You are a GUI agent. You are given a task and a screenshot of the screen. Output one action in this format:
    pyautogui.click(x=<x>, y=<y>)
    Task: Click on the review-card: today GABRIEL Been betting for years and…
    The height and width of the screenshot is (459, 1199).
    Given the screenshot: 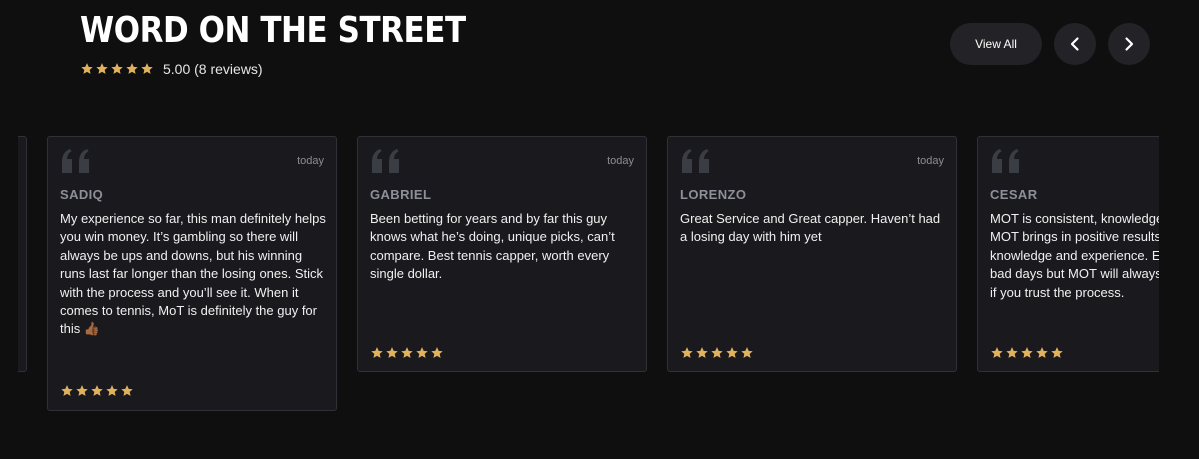 What is the action you would take?
    pyautogui.click(x=502, y=254)
    